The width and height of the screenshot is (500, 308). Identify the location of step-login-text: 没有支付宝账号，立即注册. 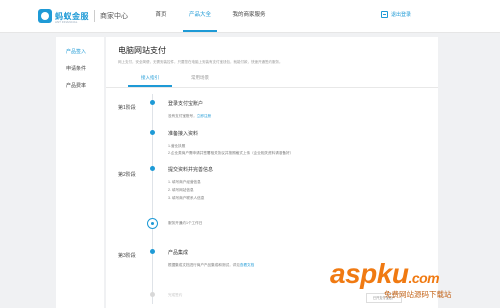
(189, 116).